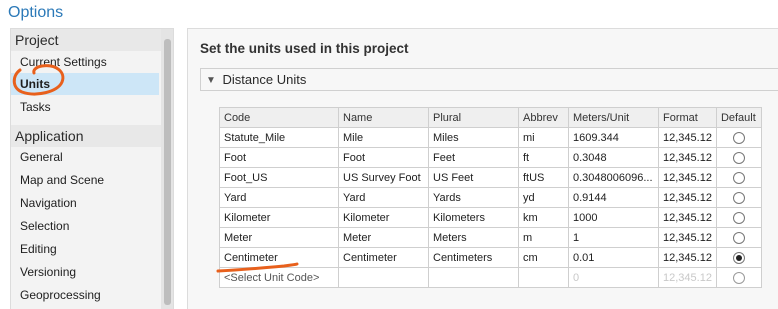 Image resolution: width=778 pixels, height=309 pixels. What do you see at coordinates (383, 197) in the screenshot?
I see `name-cell: Yard` at bounding box center [383, 197].